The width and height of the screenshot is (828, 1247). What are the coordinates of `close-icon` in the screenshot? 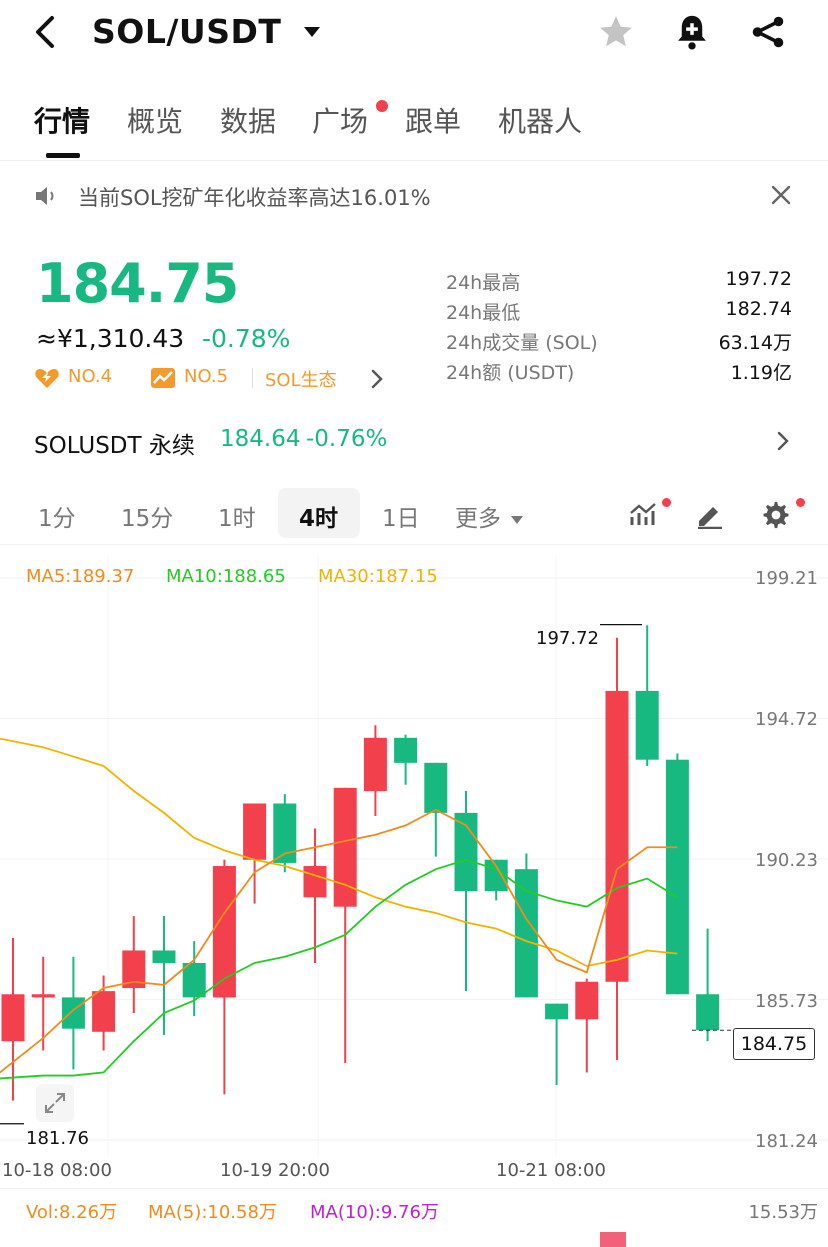 It's located at (781, 197).